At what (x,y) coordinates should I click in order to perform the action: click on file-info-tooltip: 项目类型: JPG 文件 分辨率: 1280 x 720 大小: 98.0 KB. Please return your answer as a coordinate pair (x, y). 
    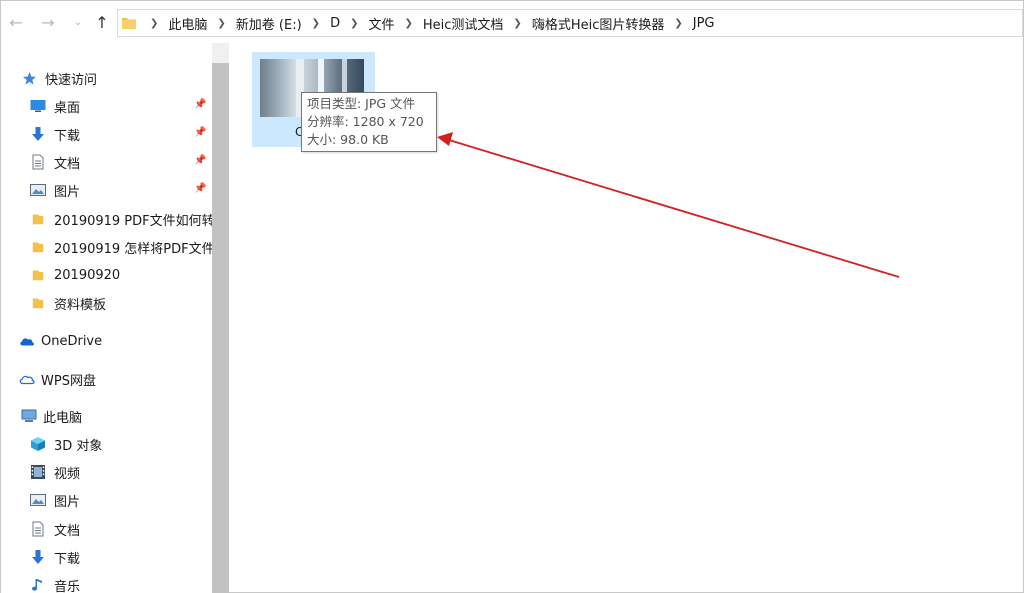
    Looking at the image, I should click on (369, 122).